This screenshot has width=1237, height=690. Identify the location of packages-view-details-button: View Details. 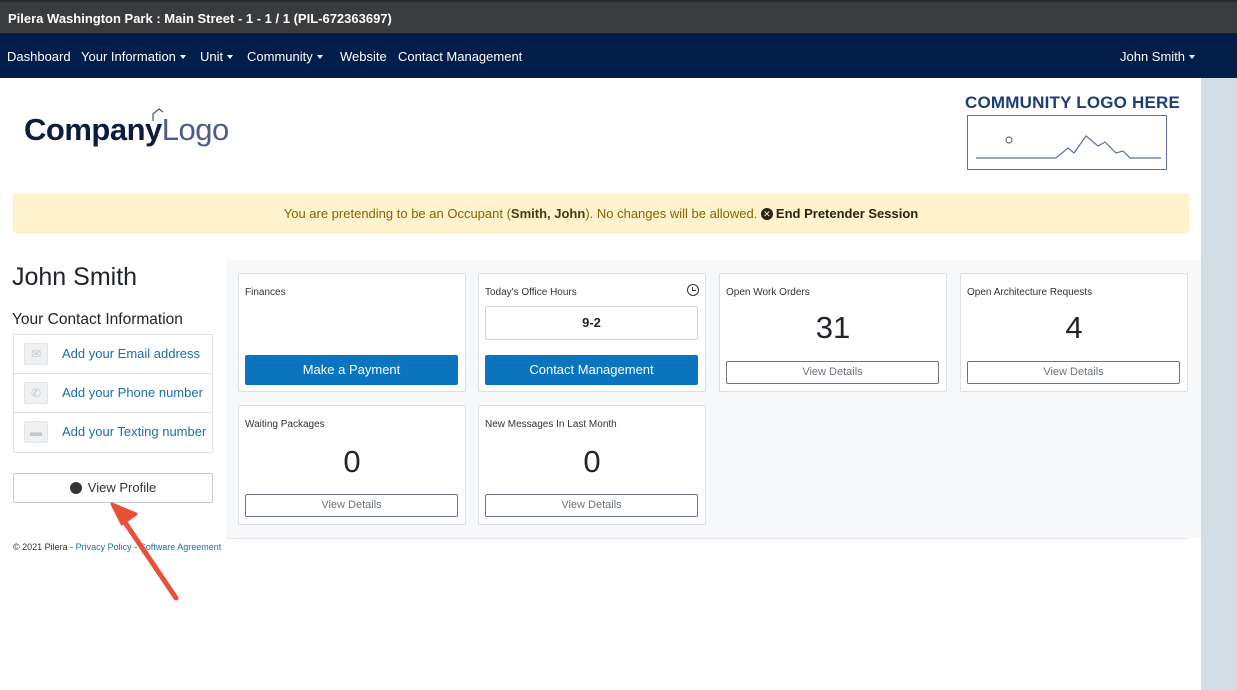
(351, 505).